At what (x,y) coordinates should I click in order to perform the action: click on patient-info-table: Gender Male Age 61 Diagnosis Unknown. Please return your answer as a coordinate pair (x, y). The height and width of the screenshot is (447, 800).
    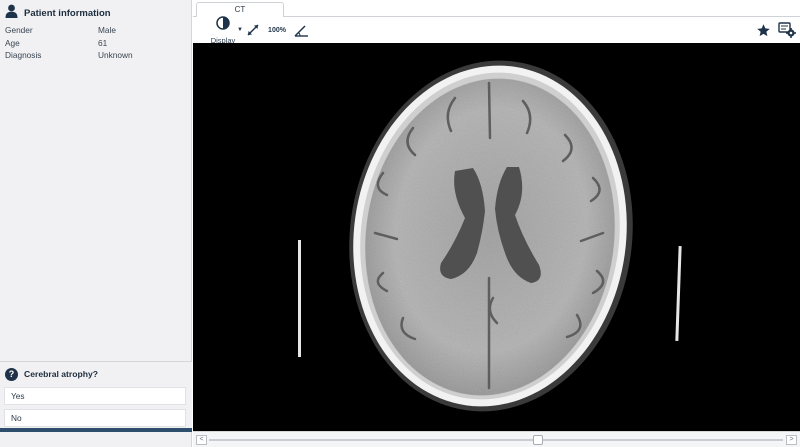
    Looking at the image, I should click on (95, 43).